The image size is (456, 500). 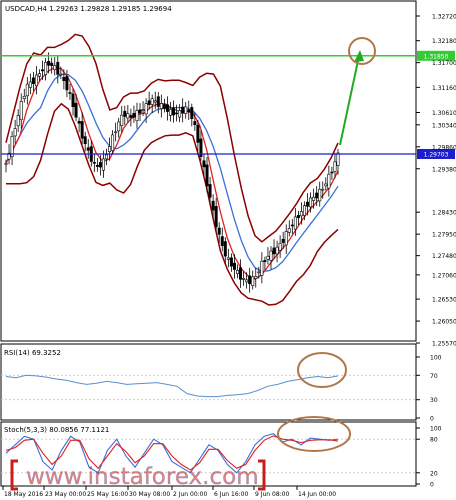 What do you see at coordinates (322, 370) in the screenshot?
I see `rsi-circle` at bounding box center [322, 370].